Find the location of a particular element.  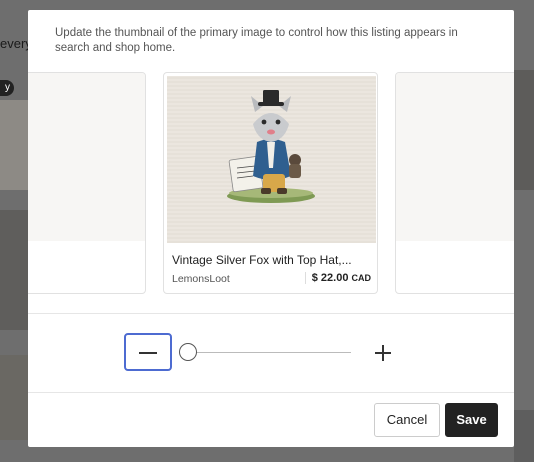

zoom-slider-track is located at coordinates (269, 352).